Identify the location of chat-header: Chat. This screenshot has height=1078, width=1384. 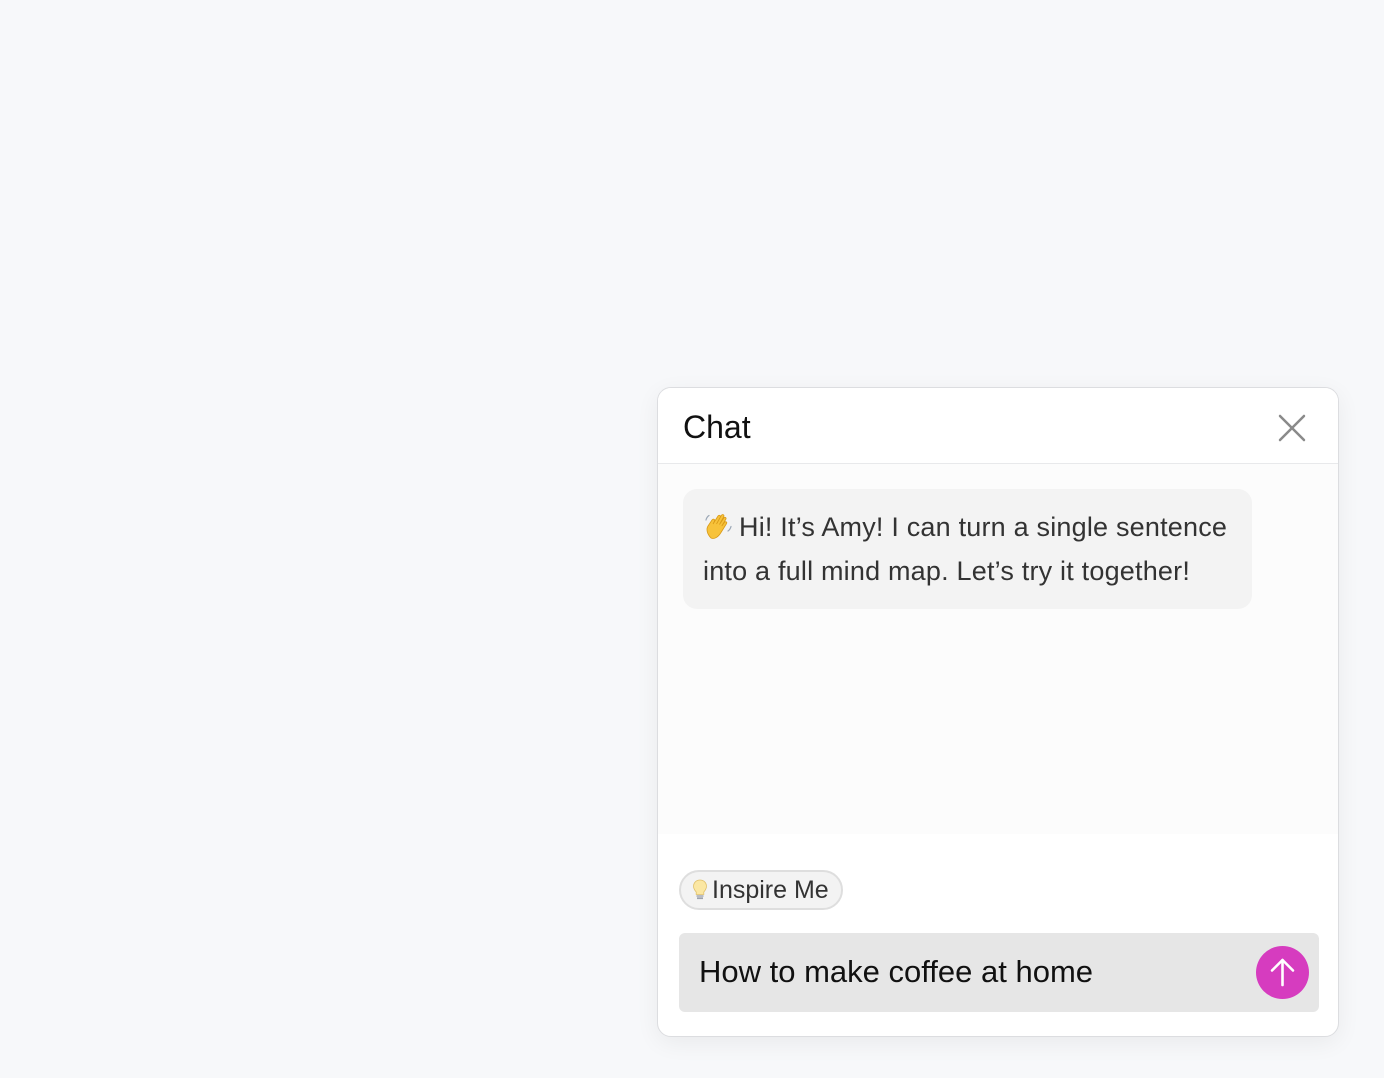
(998, 426).